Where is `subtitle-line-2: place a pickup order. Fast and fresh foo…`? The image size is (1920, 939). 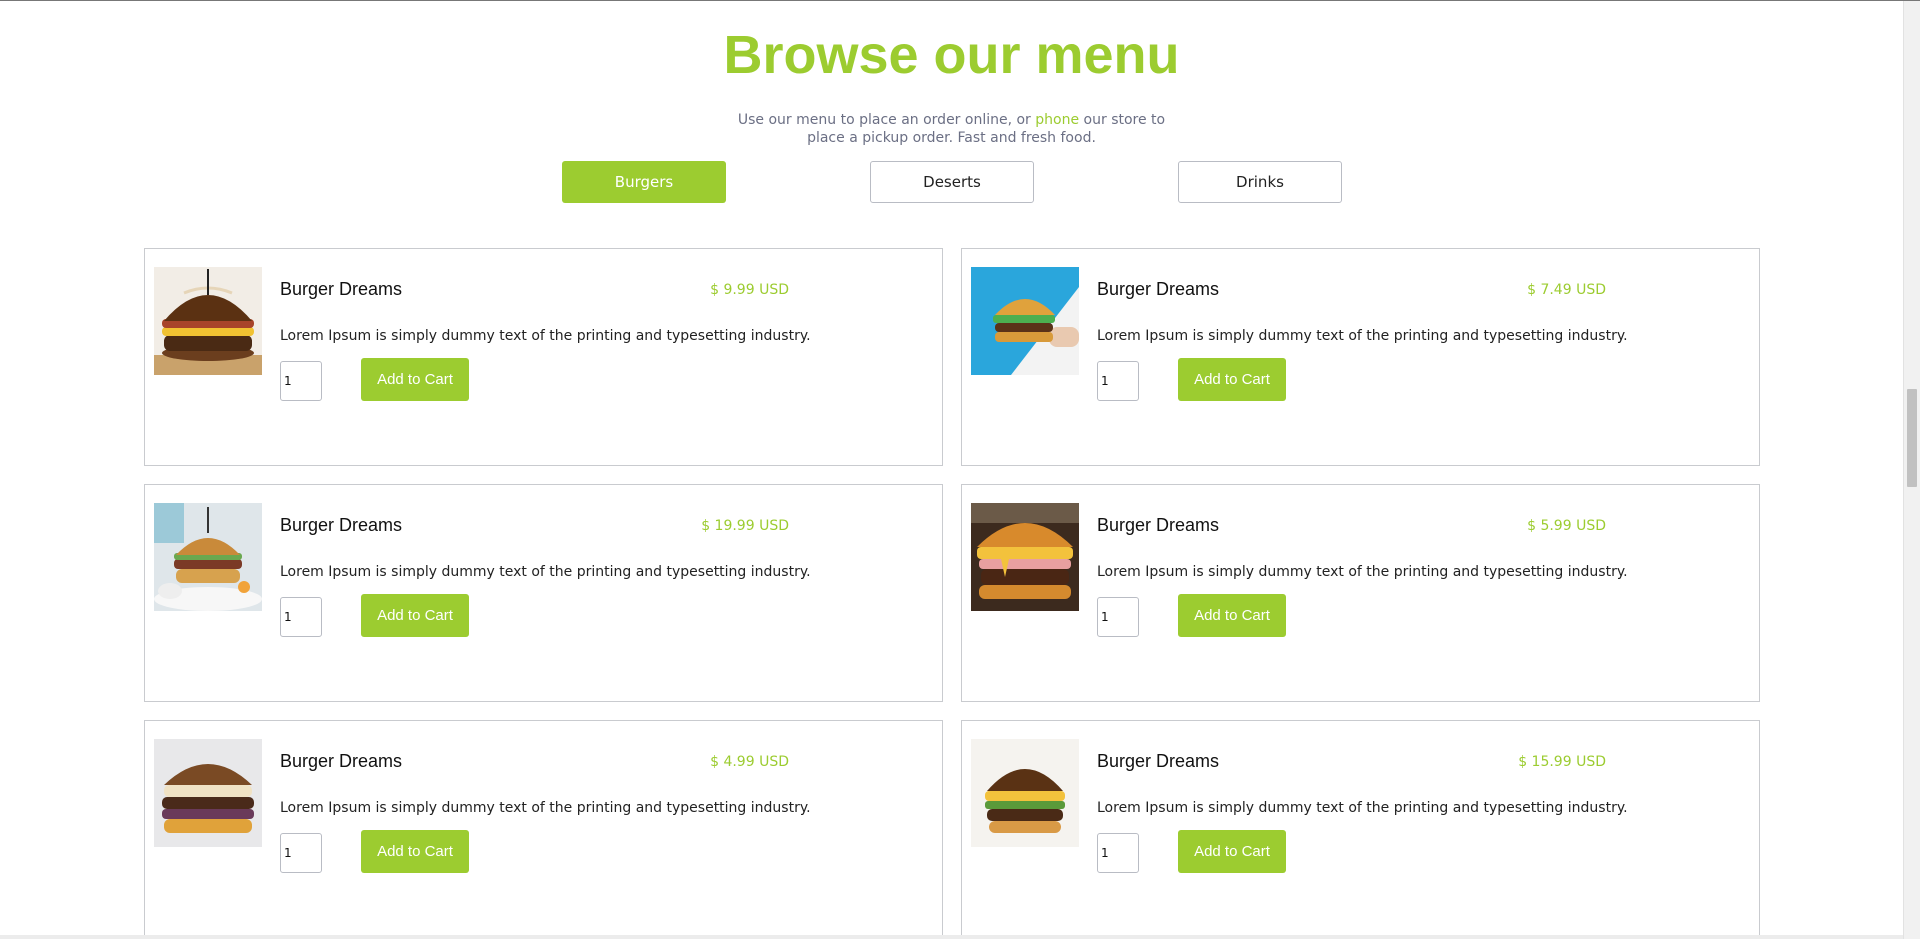 subtitle-line-2: place a pickup order. Fast and fresh foo… is located at coordinates (951, 138).